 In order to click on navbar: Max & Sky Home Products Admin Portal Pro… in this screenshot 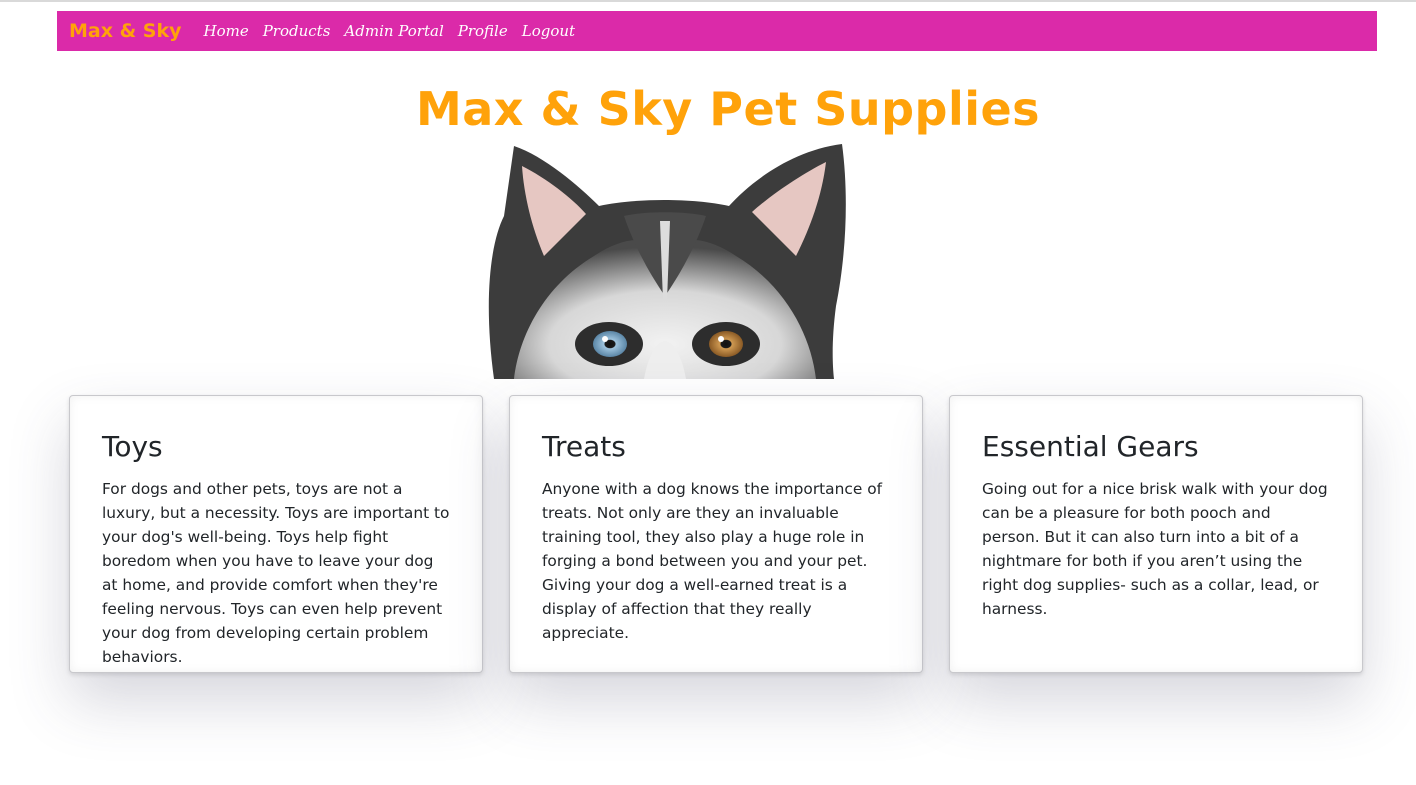, I will do `click(717, 31)`.